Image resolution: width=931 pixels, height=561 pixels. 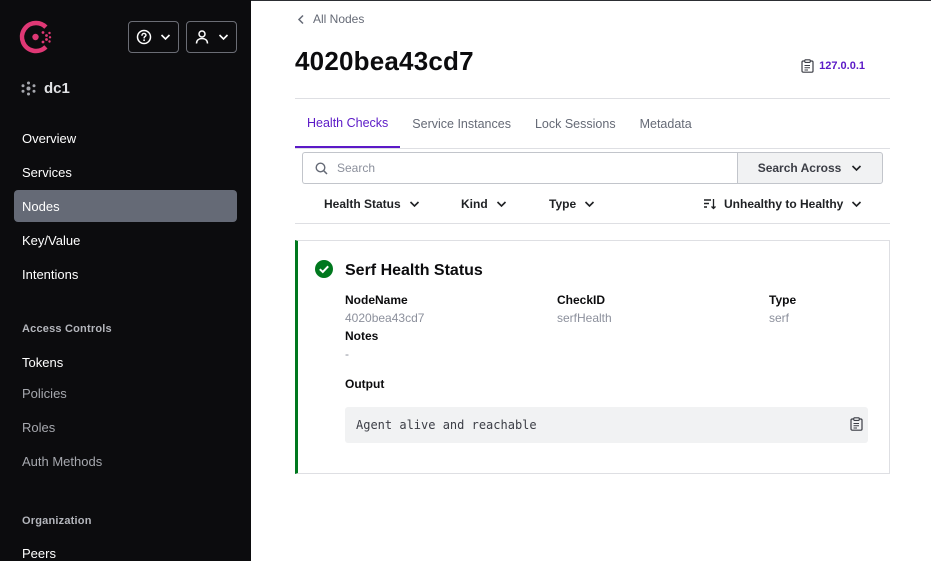 What do you see at coordinates (710, 204) in the screenshot?
I see `sort-icon` at bounding box center [710, 204].